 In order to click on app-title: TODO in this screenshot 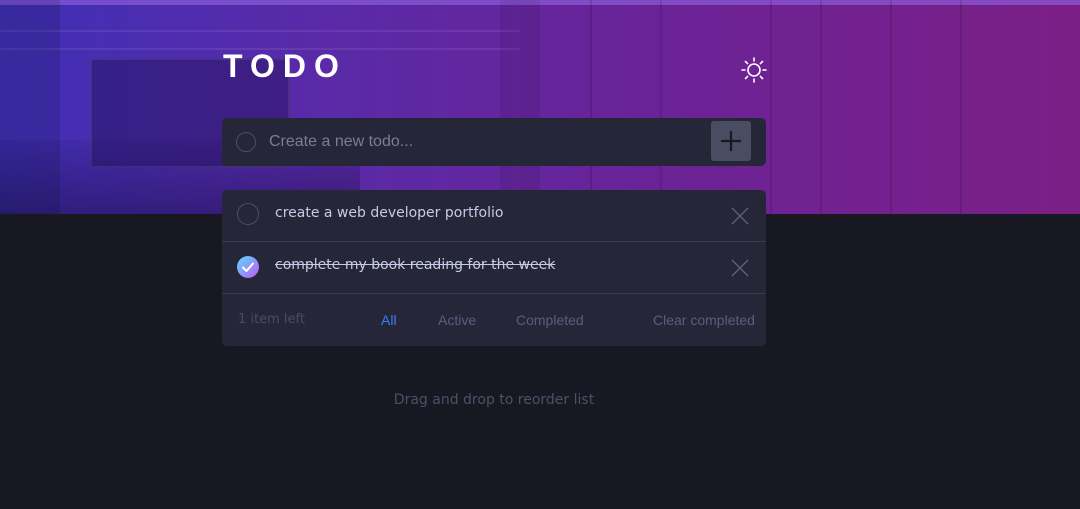, I will do `click(285, 66)`.